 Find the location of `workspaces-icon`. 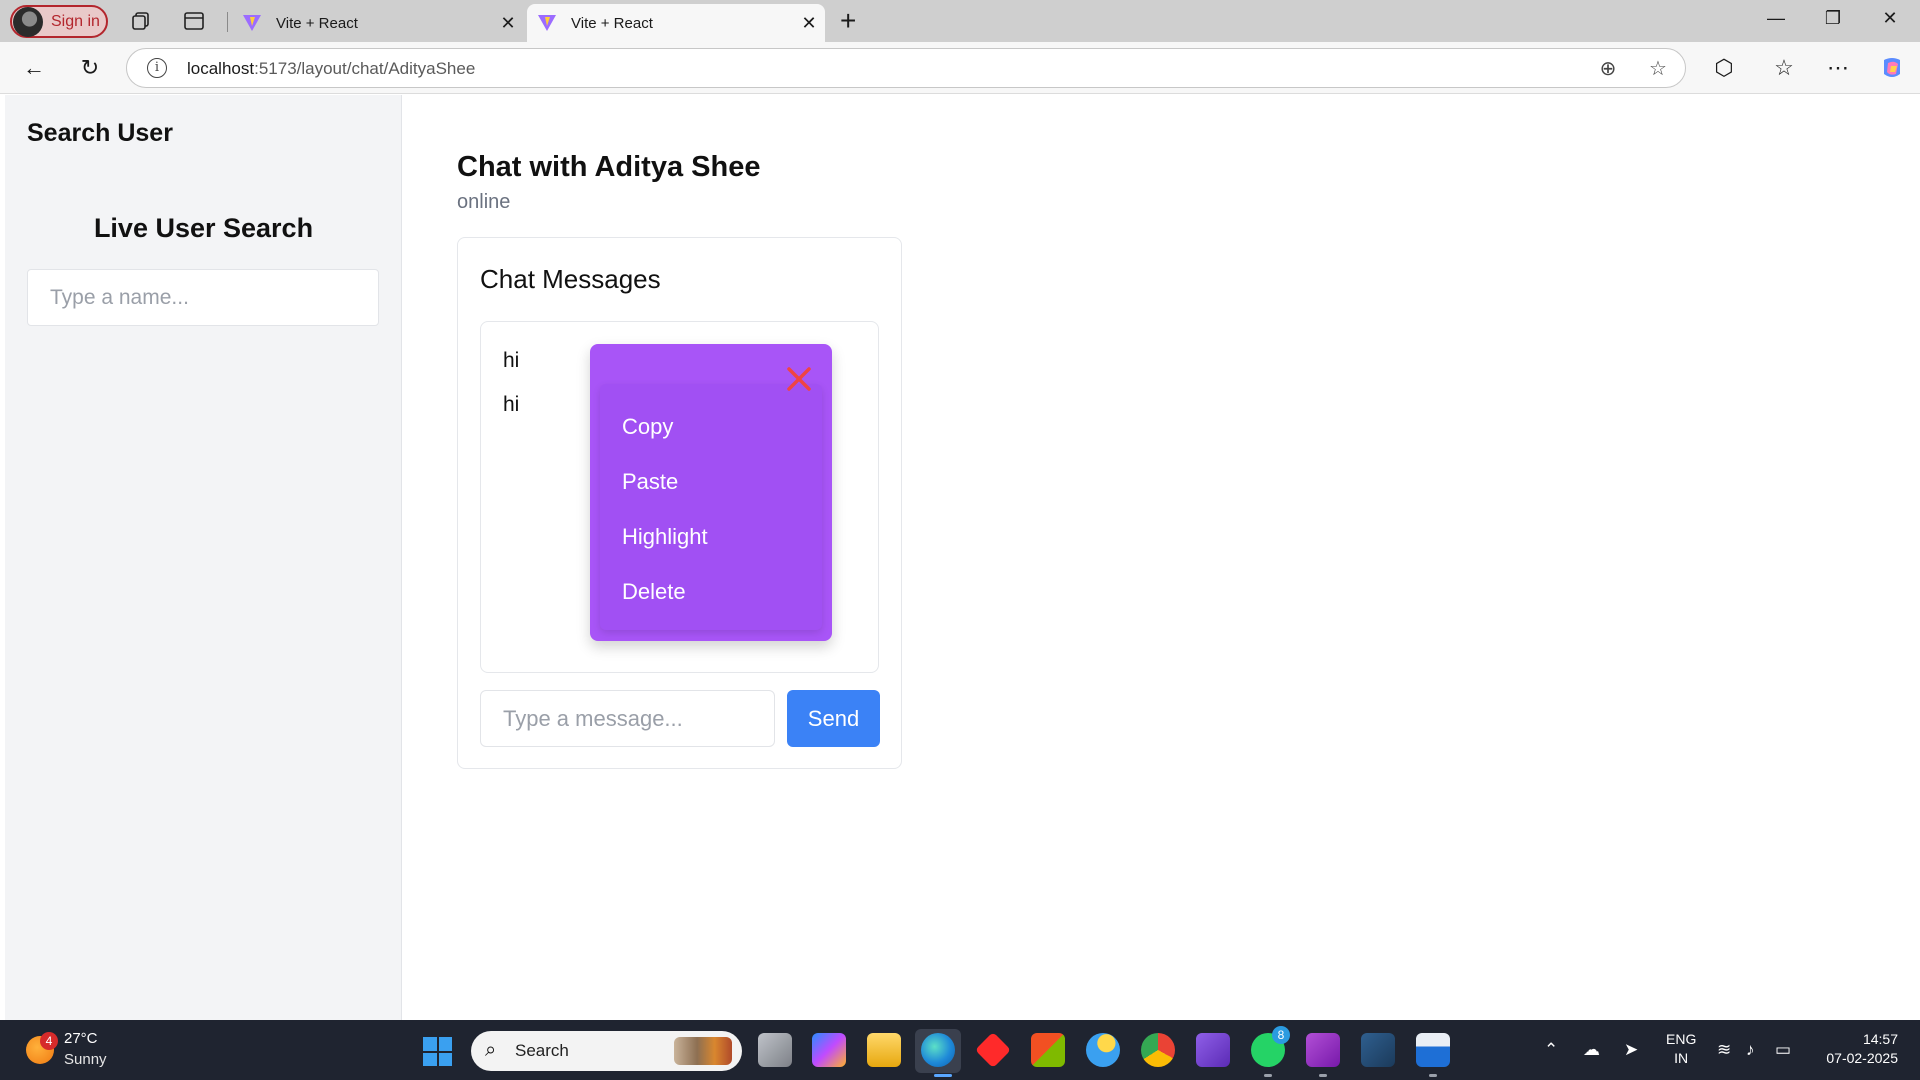

workspaces-icon is located at coordinates (141, 21).